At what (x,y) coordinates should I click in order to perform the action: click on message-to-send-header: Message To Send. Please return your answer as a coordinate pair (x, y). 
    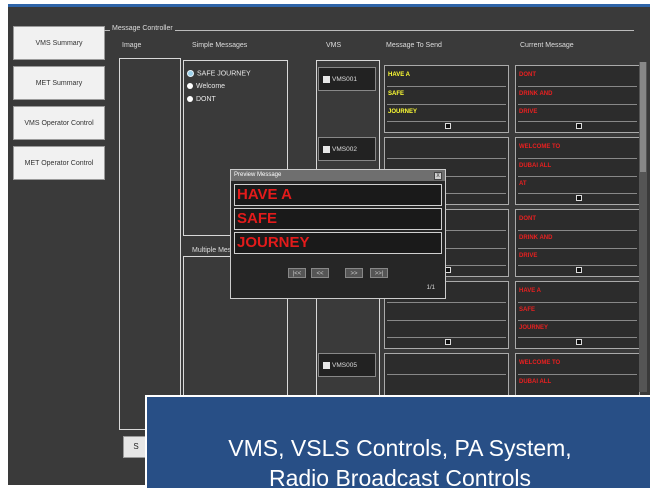
    Looking at the image, I should click on (414, 45).